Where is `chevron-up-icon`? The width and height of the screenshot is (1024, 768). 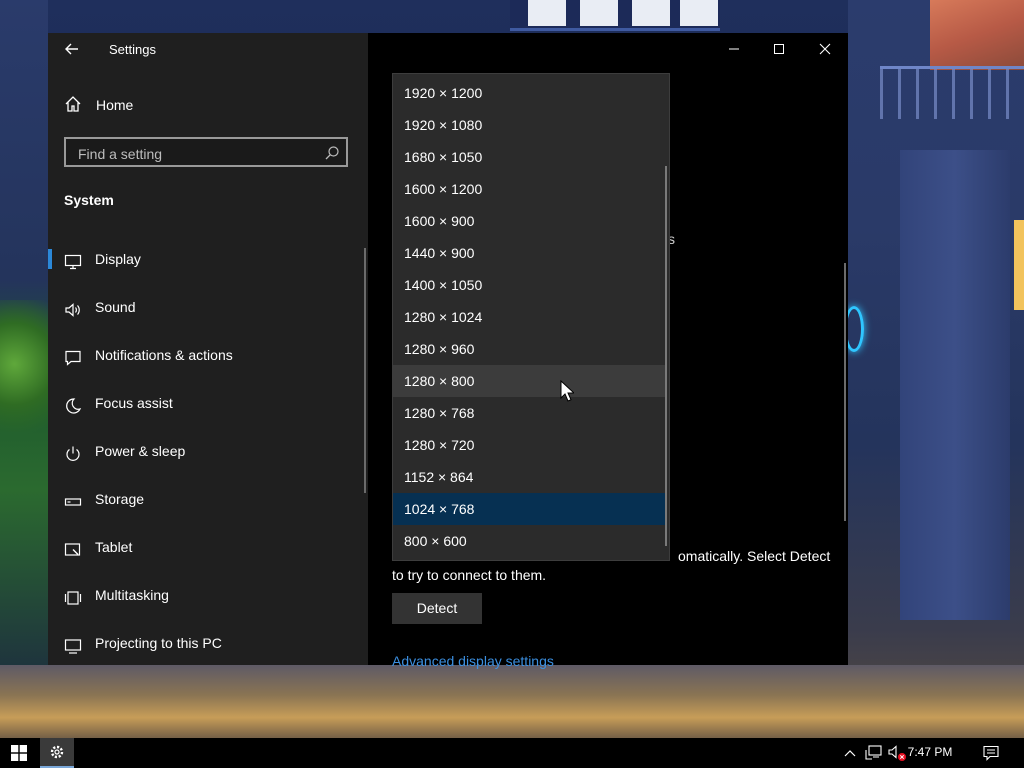 chevron-up-icon is located at coordinates (850, 753).